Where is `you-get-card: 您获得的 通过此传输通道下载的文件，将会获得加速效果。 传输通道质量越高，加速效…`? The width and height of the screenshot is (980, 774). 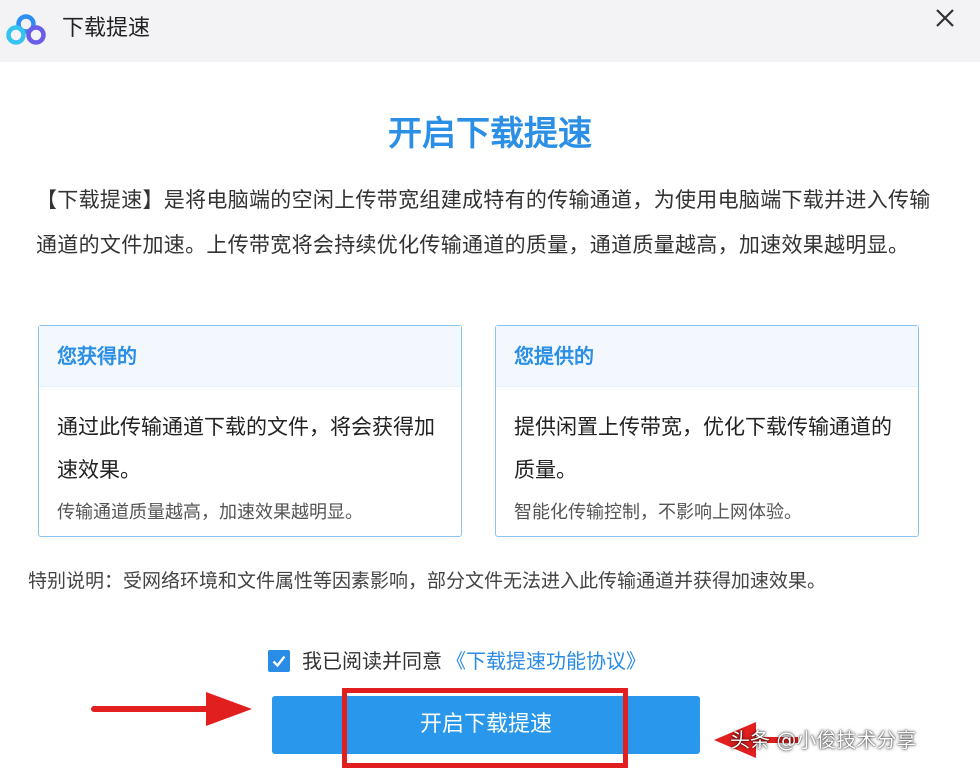
you-get-card: 您获得的 通过此传输通道下载的文件，将会获得加速效果。 传输通道质量越高，加速效… is located at coordinates (250, 431).